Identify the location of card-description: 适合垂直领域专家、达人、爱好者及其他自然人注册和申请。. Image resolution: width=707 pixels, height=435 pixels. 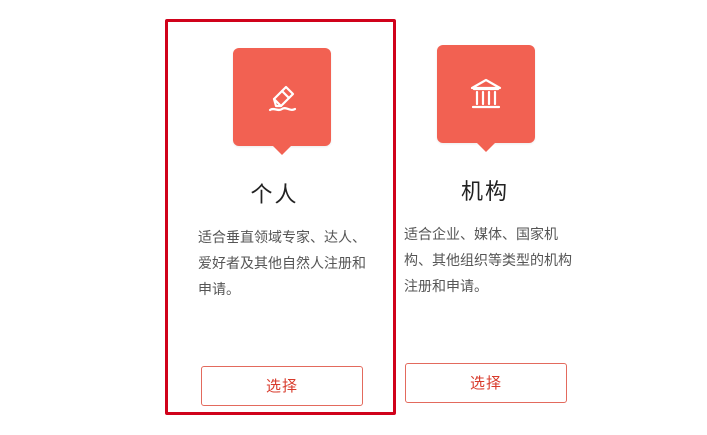
(282, 264).